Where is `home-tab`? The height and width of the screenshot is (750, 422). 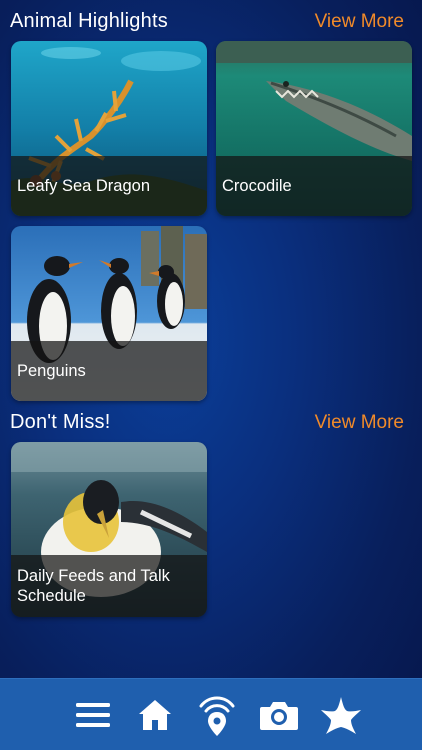
home-tab is located at coordinates (155, 715).